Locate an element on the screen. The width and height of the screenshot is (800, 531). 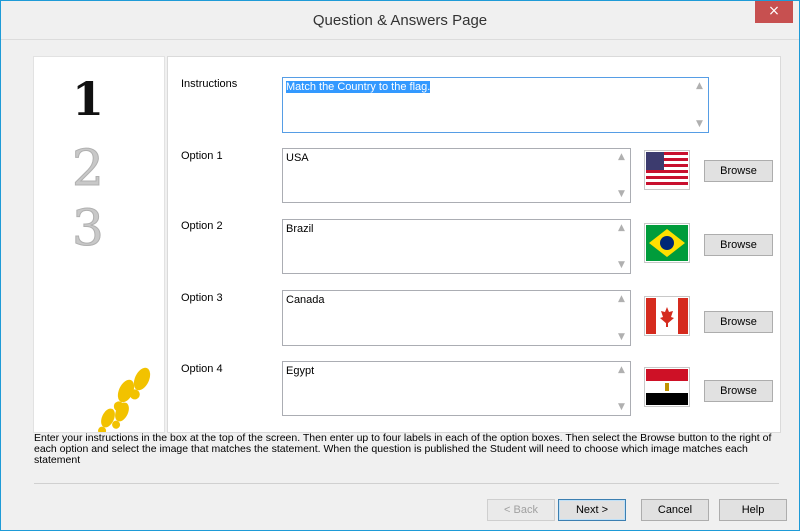
option-1-image is located at coordinates (667, 170).